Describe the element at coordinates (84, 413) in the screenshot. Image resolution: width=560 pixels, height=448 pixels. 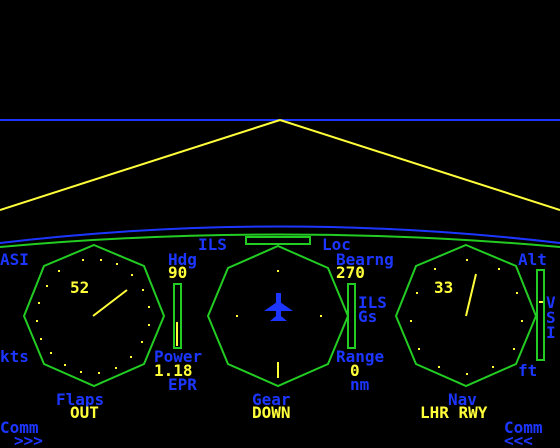
I see `flaps-value: OUT` at that location.